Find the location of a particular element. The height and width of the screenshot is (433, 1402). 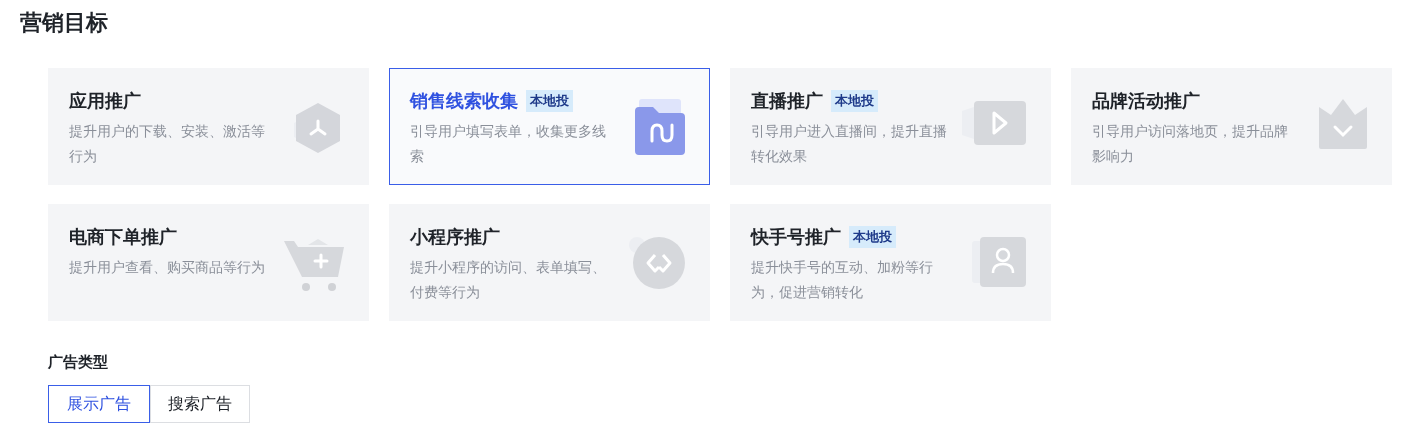

card-description: 引导用户访问落地页，提升品牌影响力 is located at coordinates (1190, 144).